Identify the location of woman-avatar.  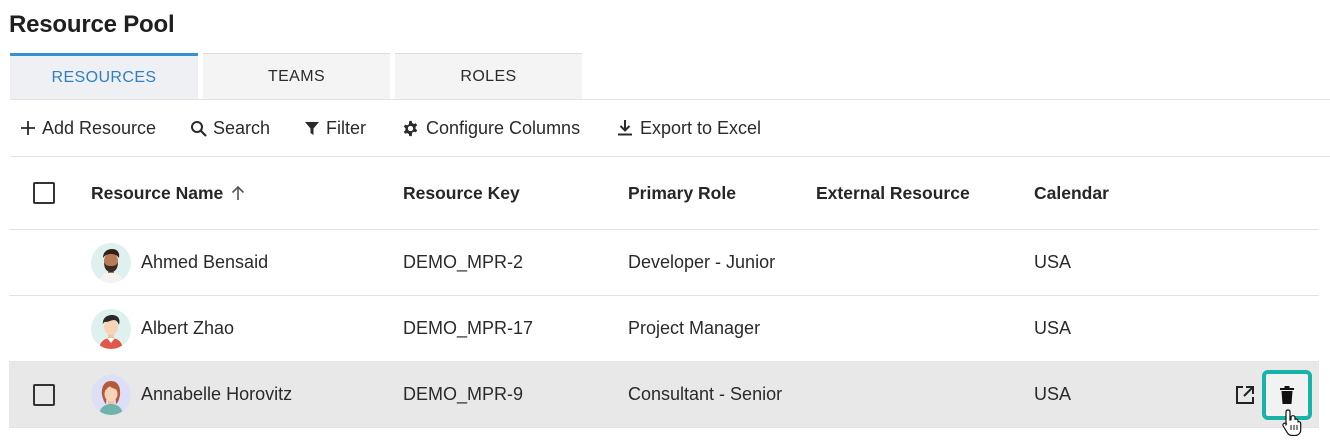
(111, 394).